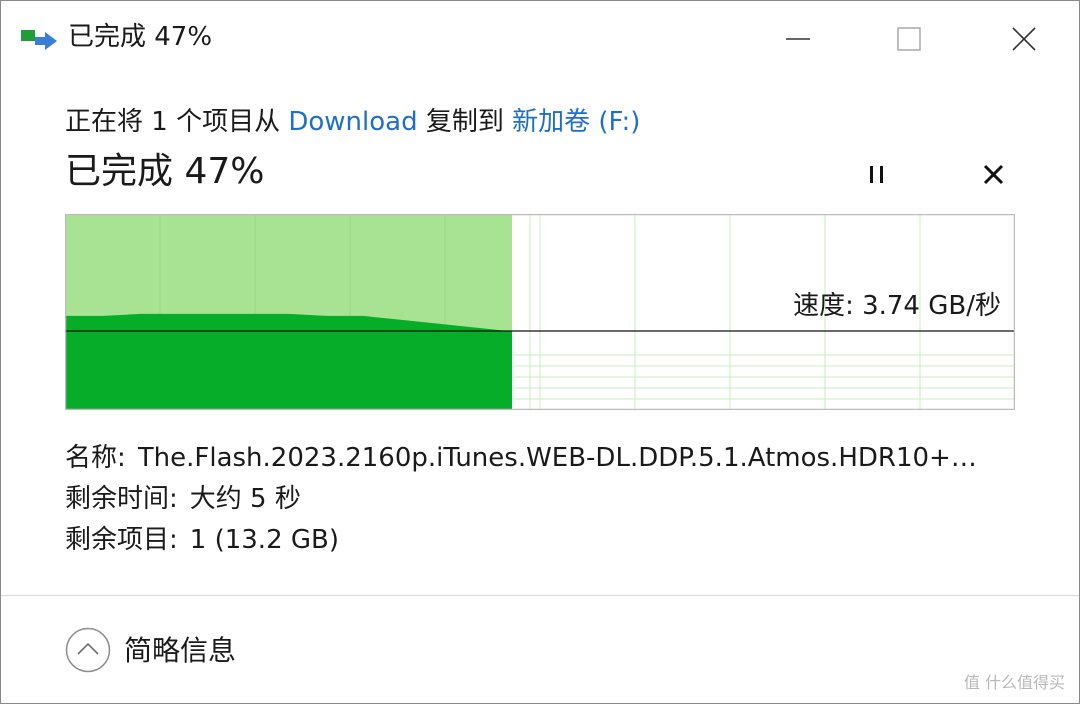  What do you see at coordinates (180, 651) in the screenshot?
I see `collapse-details-label: 简略信息` at bounding box center [180, 651].